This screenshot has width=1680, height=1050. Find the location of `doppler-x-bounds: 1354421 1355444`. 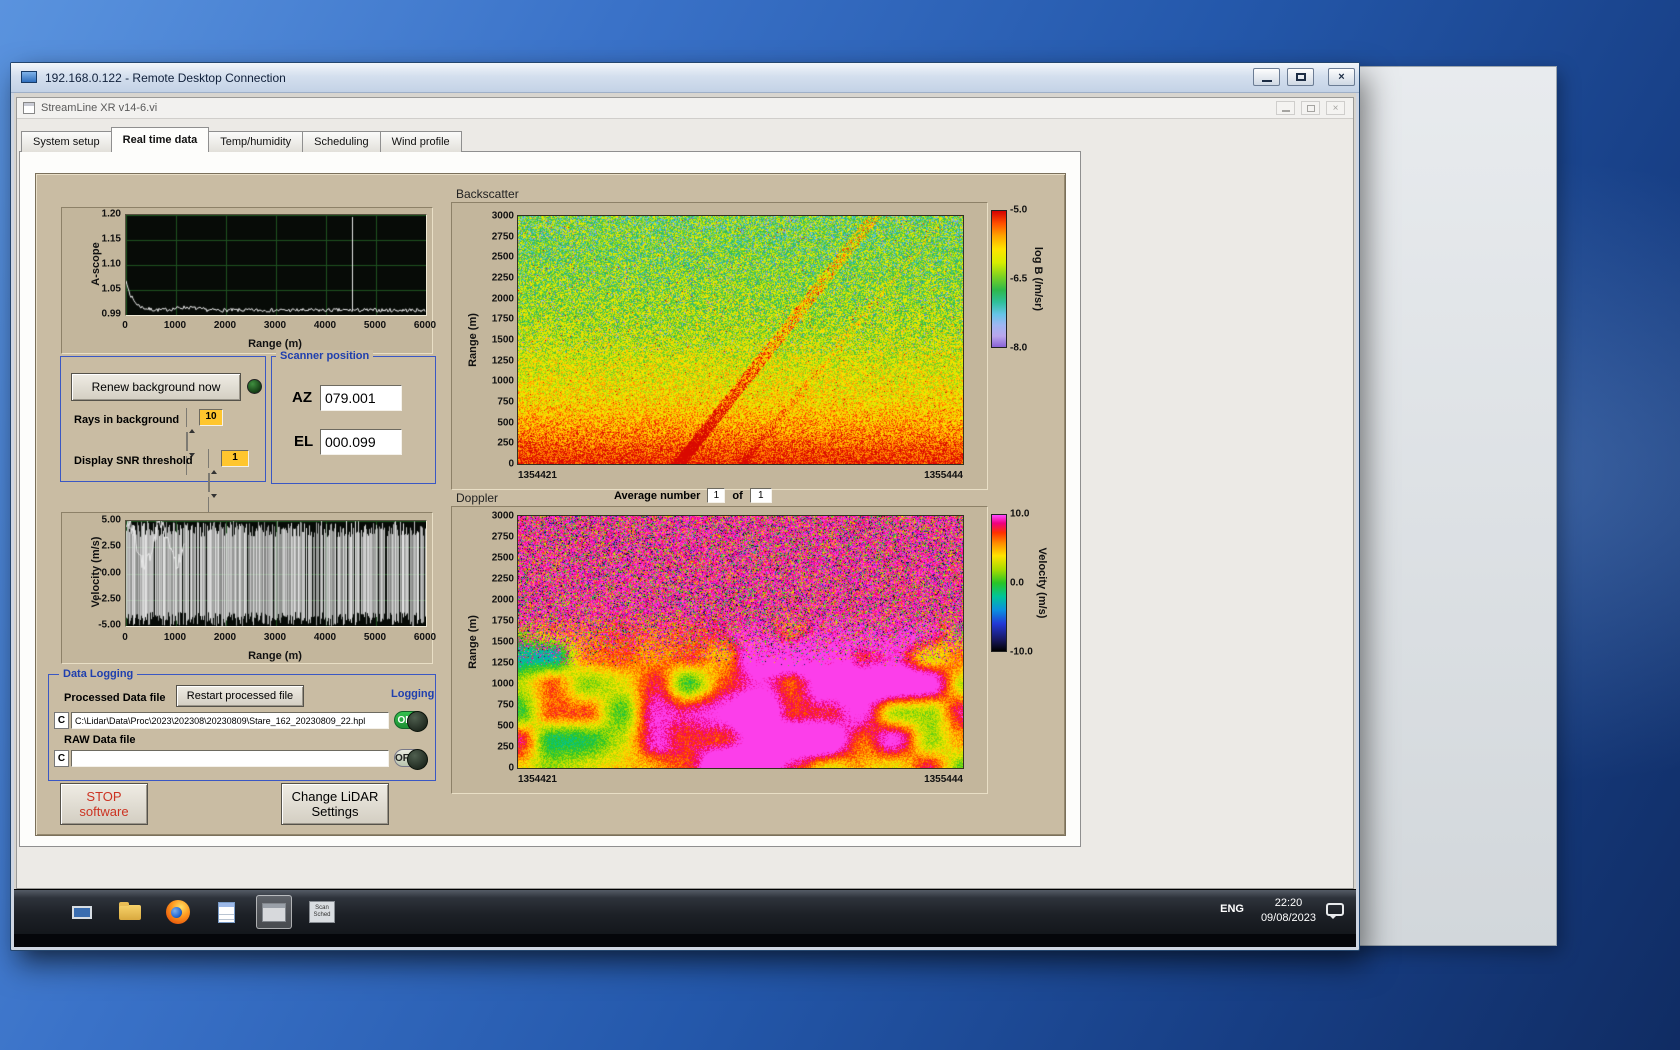

doppler-x-bounds: 1354421 1355444 is located at coordinates (740, 779).